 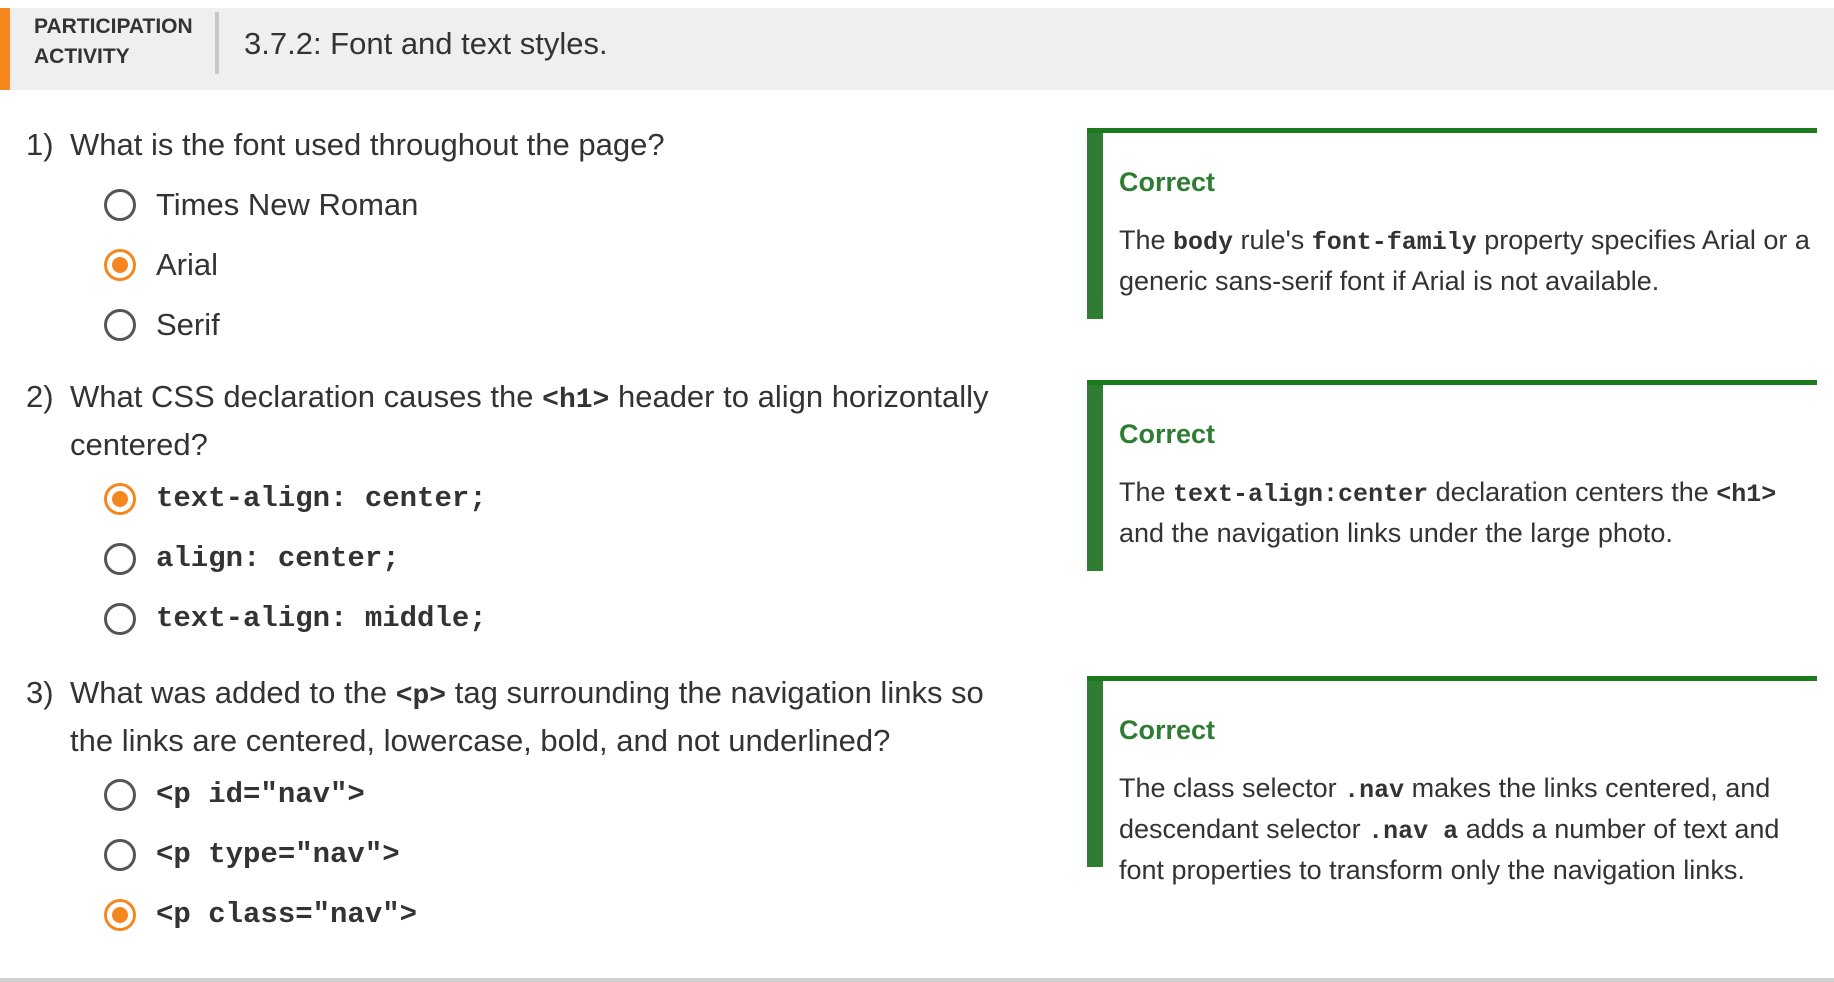 What do you see at coordinates (1413, 831) in the screenshot?
I see `explanation-code: .nav a` at bounding box center [1413, 831].